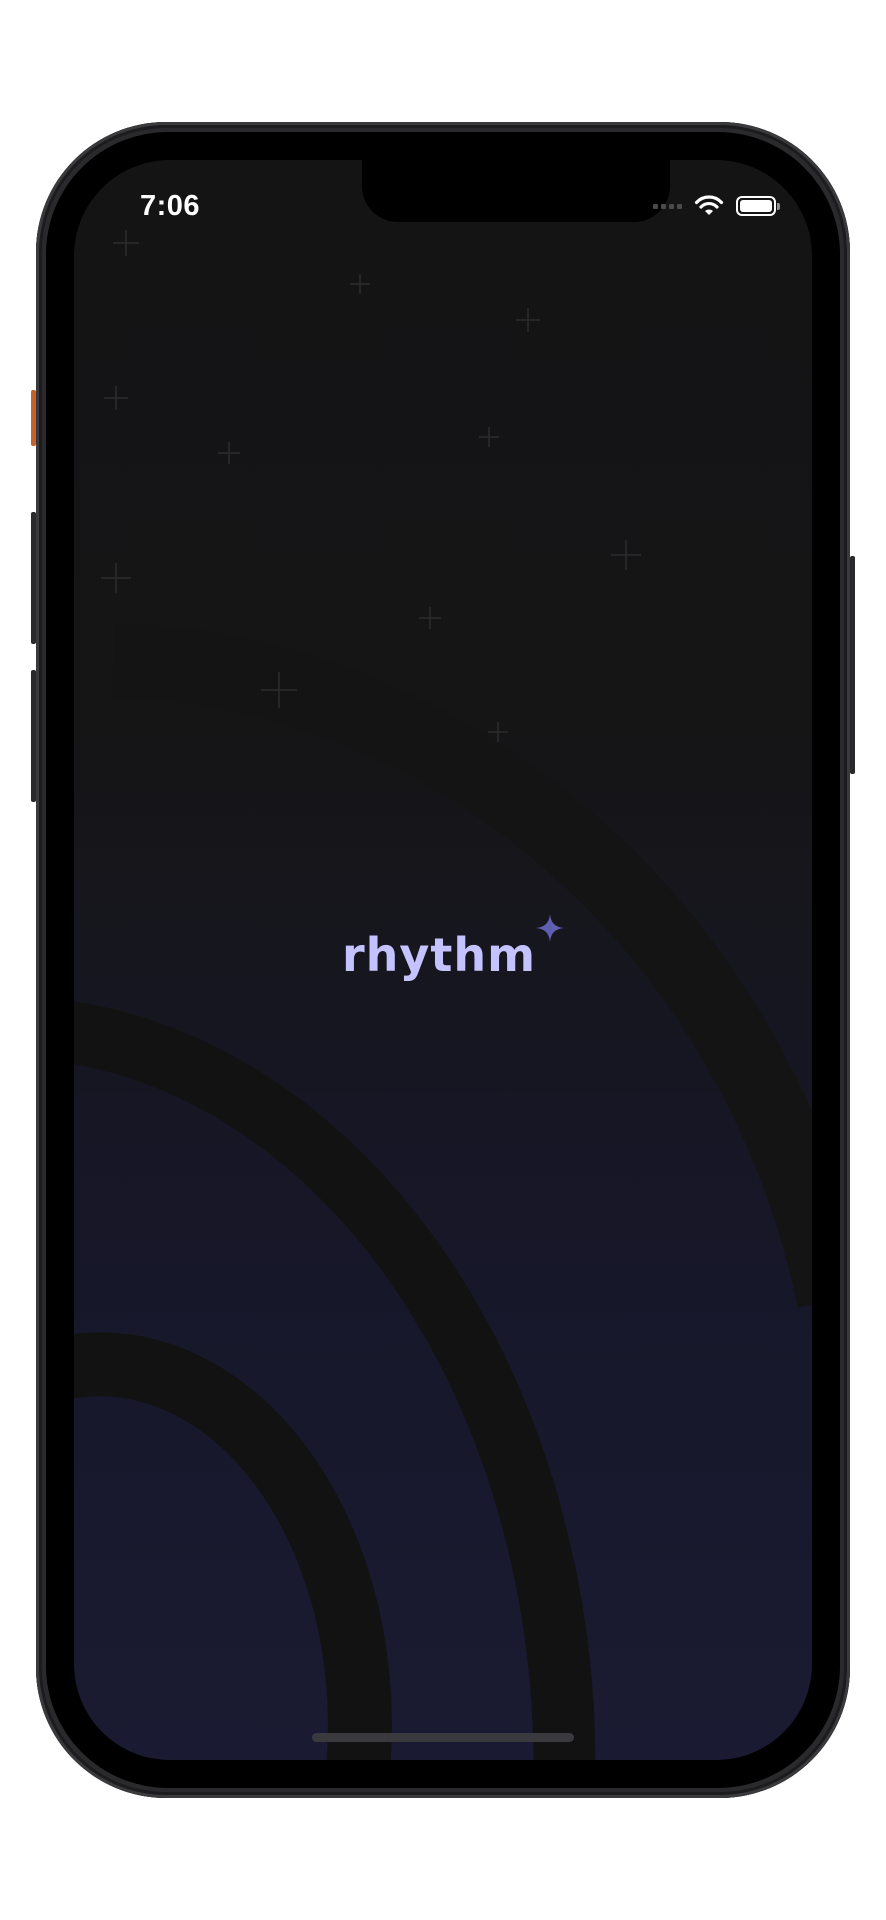 This screenshot has height=1920, width=886. I want to click on home-indicator, so click(443, 1737).